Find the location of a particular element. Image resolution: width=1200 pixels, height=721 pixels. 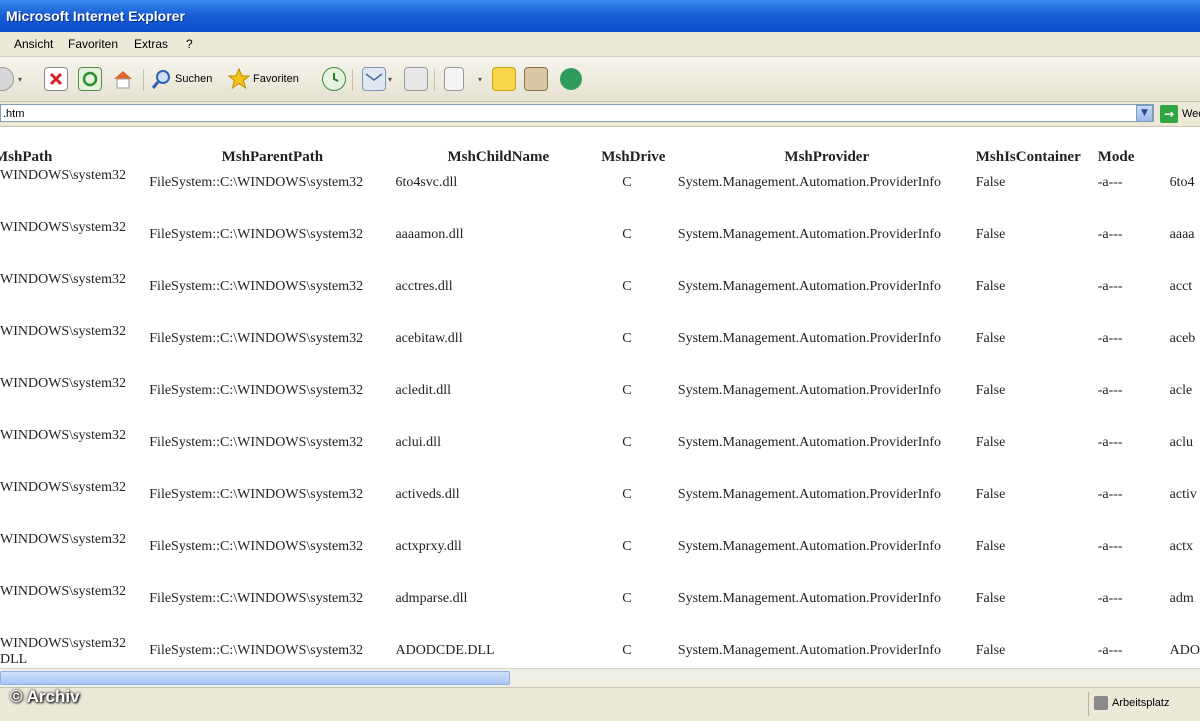

cell-name: acle is located at coordinates (1181, 390).